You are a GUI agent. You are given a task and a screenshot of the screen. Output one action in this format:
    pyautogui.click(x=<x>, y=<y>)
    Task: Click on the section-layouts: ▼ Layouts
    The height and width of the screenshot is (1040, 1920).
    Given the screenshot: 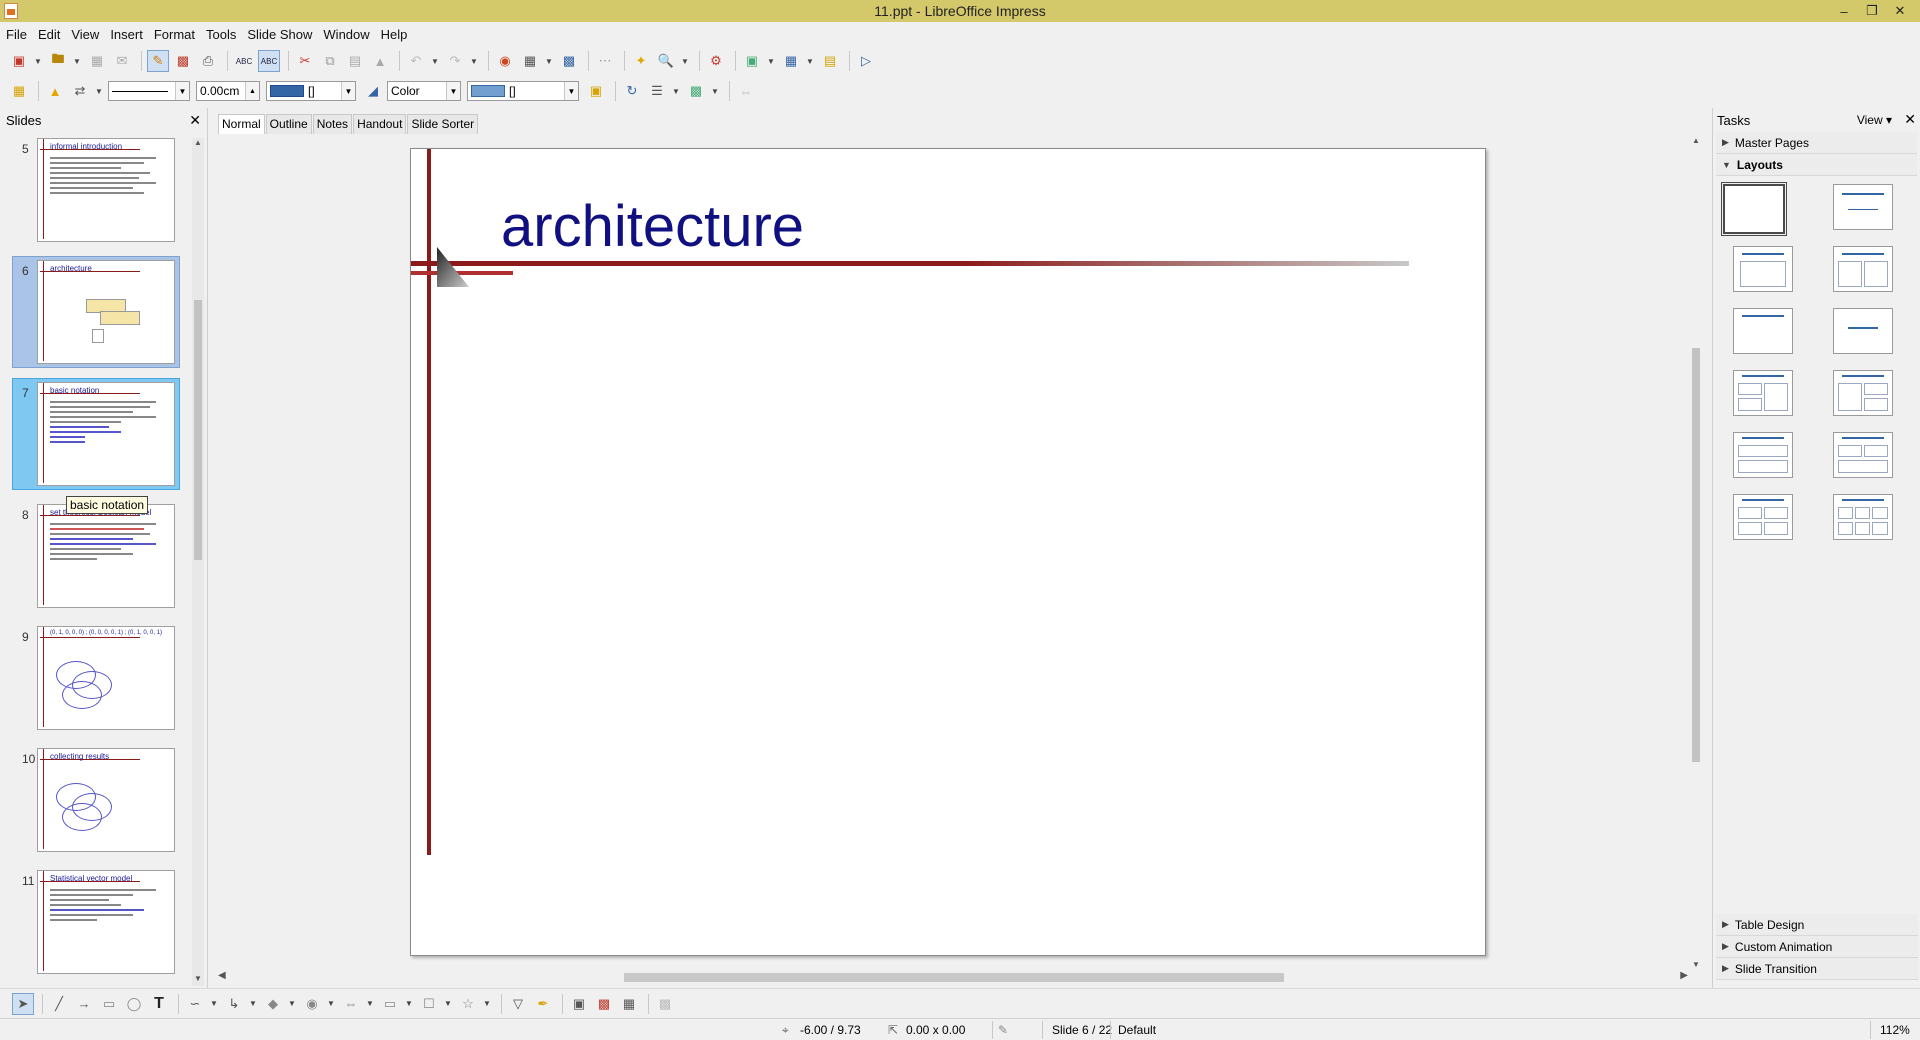 What is the action you would take?
    pyautogui.click(x=1816, y=165)
    